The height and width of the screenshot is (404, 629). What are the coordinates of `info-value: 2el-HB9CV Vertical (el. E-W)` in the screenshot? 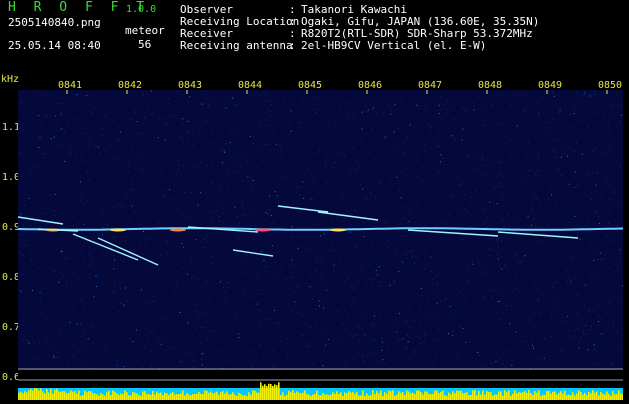 It's located at (393, 45).